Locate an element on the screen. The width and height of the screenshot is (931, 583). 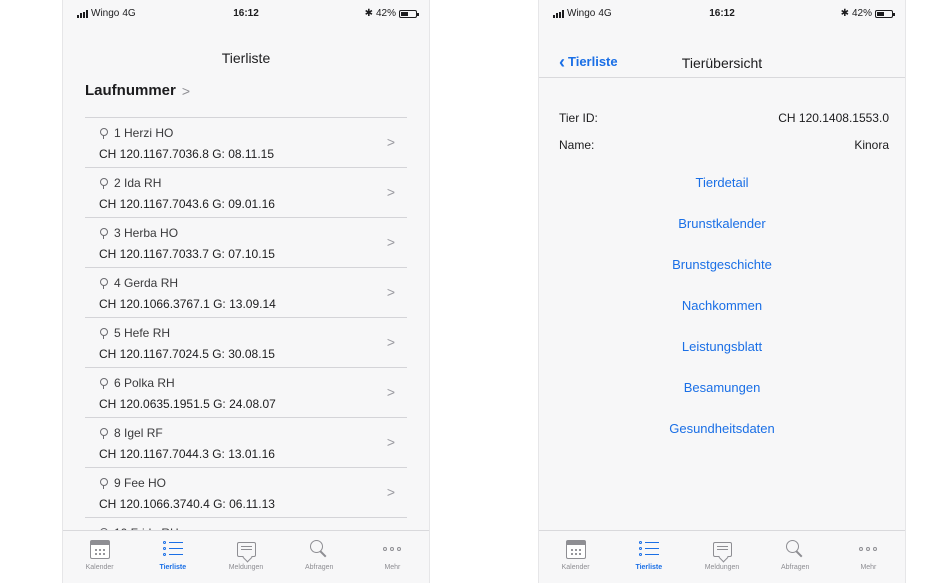
animal-row: 5 Hefe RH CH 120.1167.7024.5 G: 30.08.15 > is located at coordinates (246, 343).